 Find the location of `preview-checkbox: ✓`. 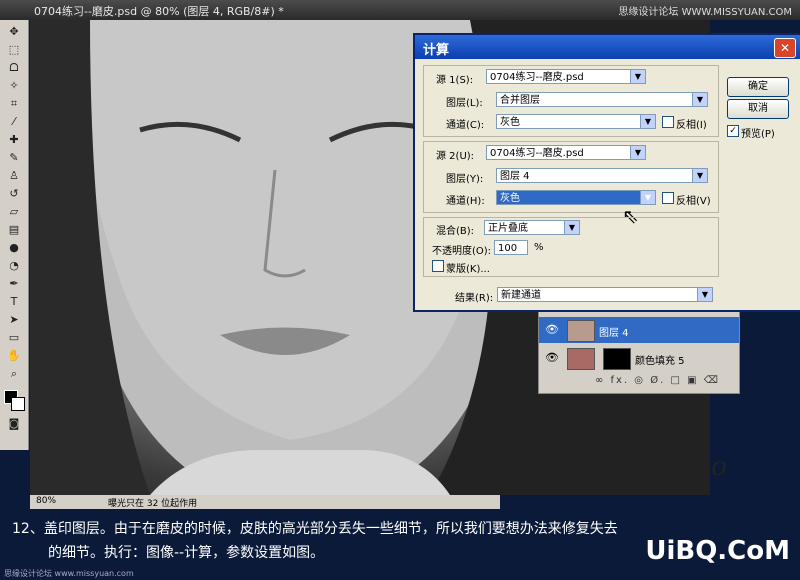

preview-checkbox: ✓ is located at coordinates (733, 131).